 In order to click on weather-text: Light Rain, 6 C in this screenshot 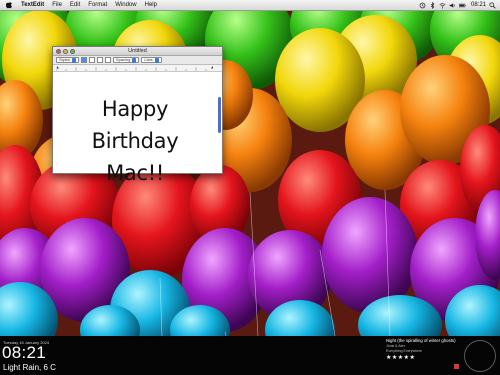, I will do `click(29, 367)`.